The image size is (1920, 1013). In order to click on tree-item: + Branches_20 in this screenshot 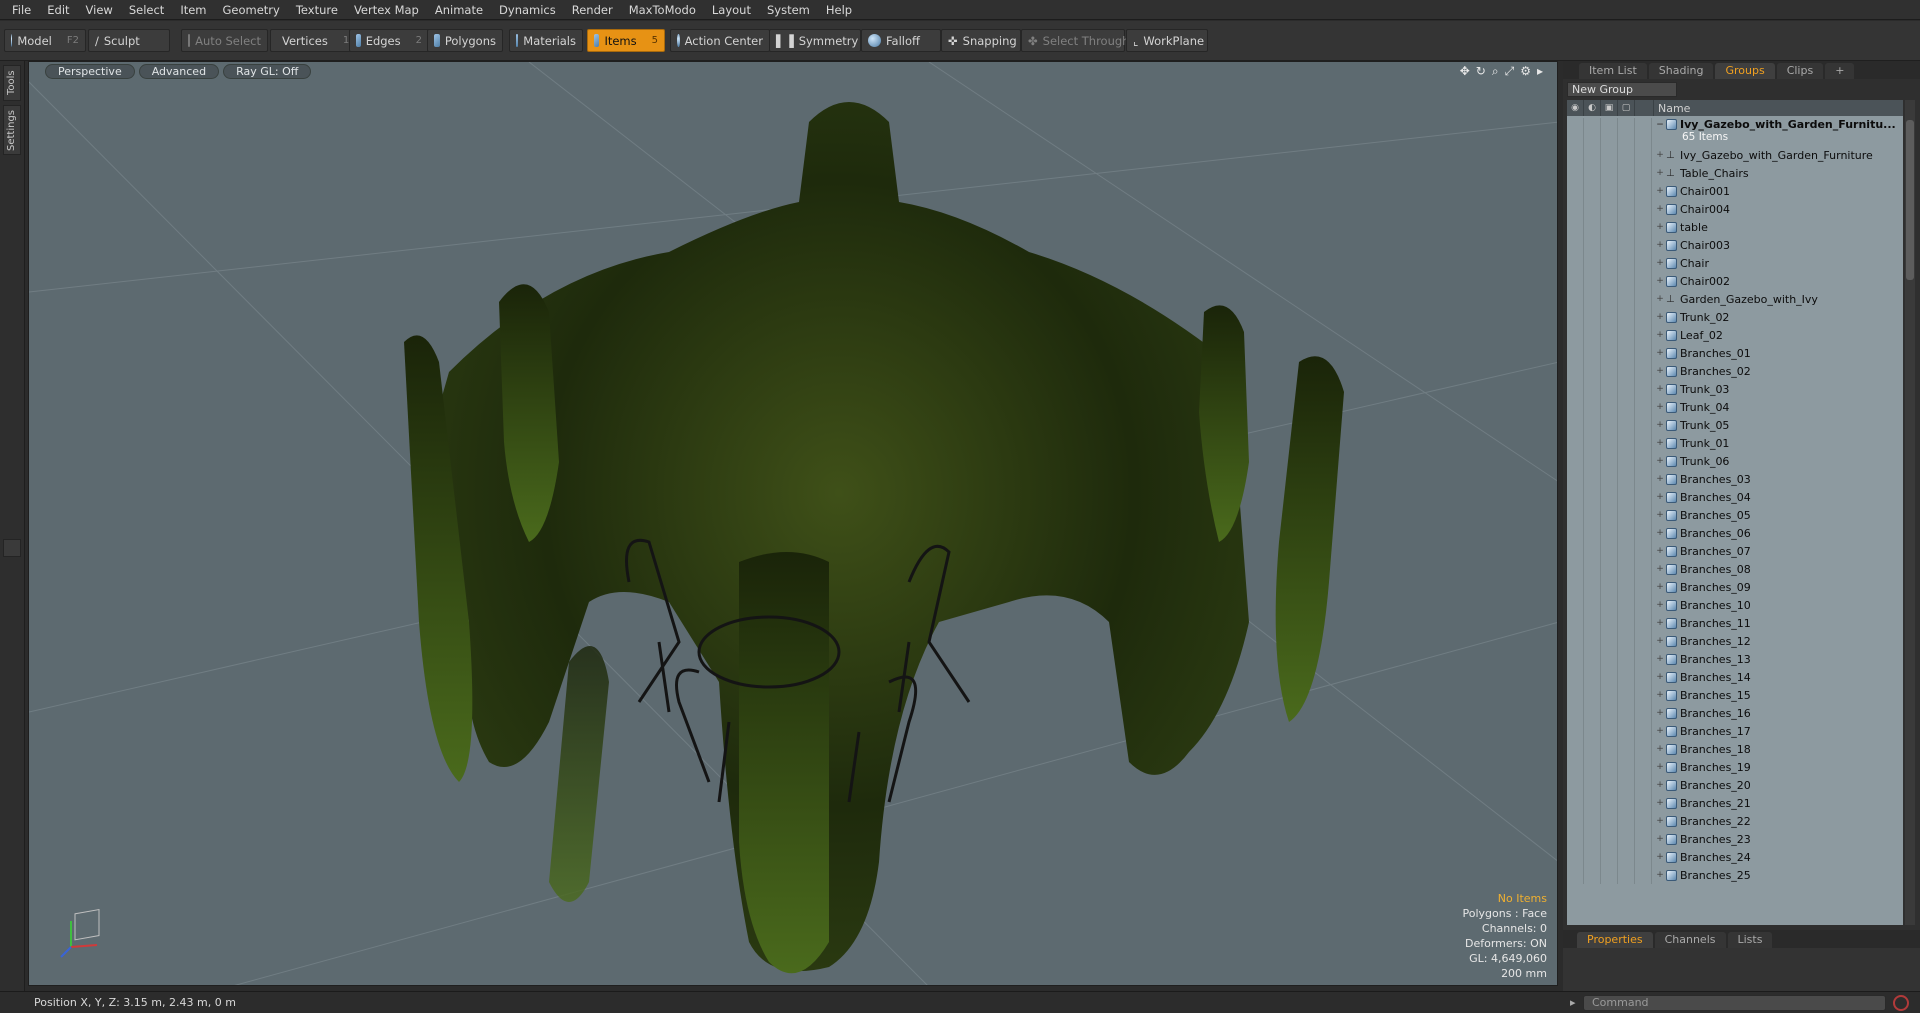, I will do `click(1735, 785)`.